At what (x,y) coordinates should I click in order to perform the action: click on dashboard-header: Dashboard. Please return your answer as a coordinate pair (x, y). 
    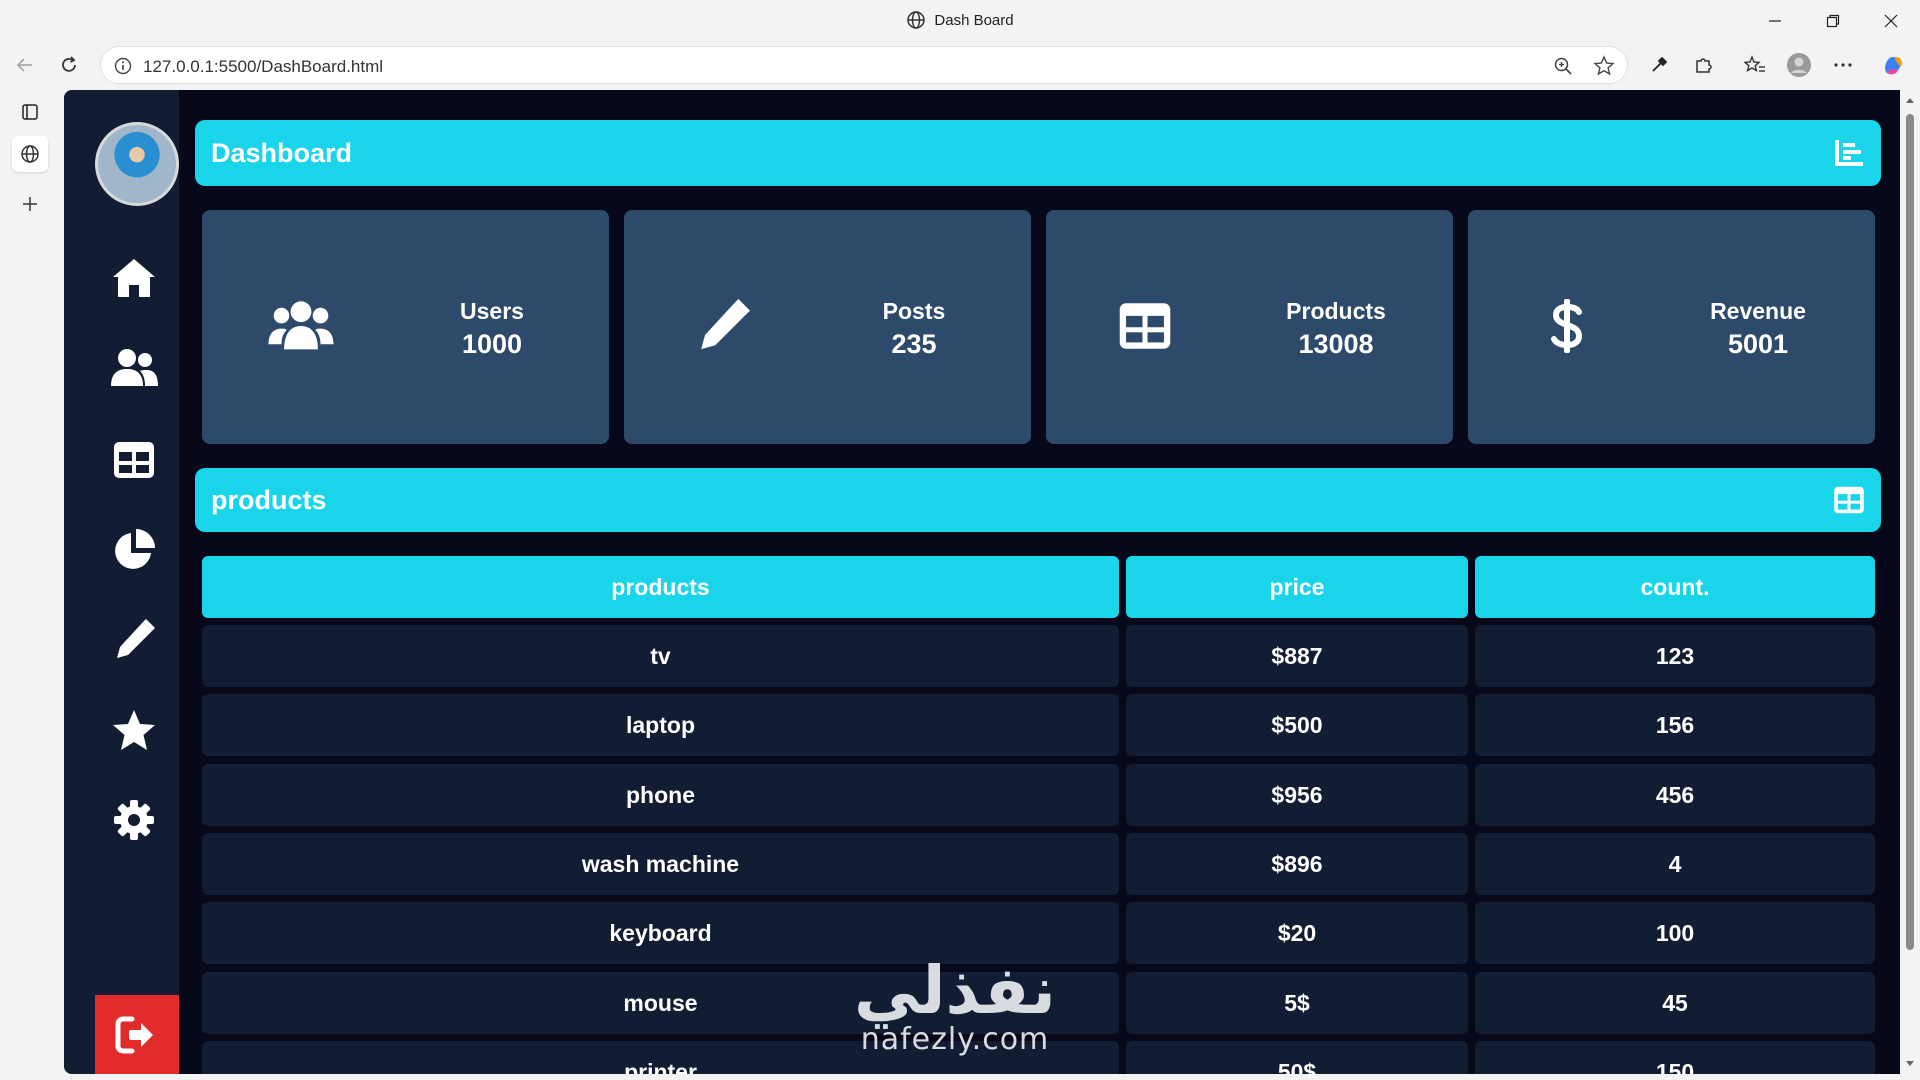
    Looking at the image, I should click on (1038, 153).